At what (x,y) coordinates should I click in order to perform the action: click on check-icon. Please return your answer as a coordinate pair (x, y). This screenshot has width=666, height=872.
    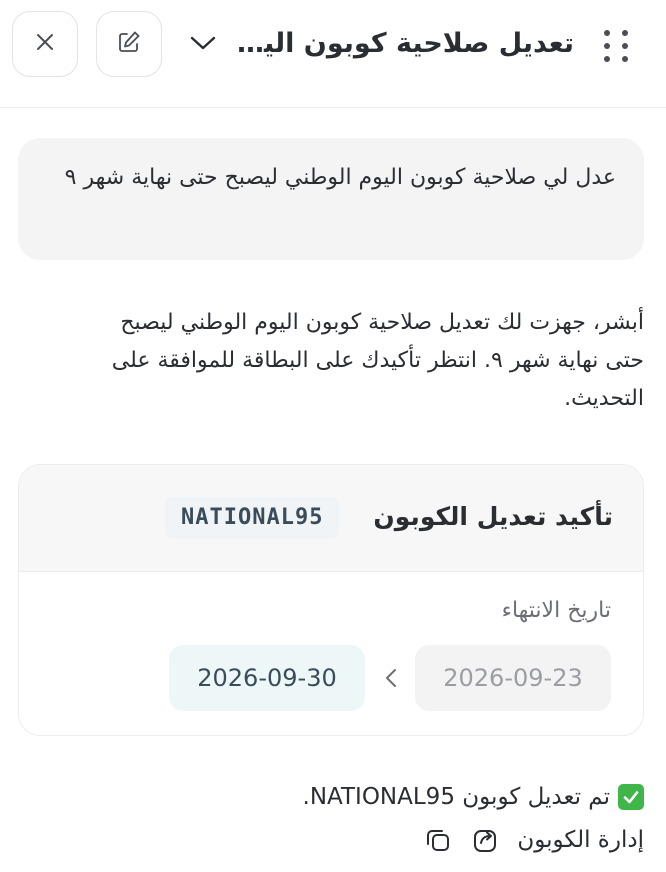
    Looking at the image, I should click on (631, 797).